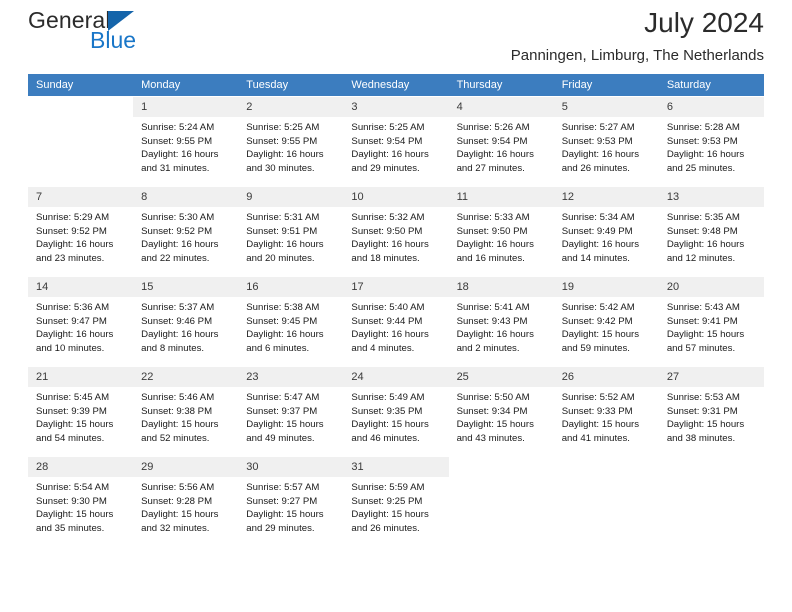 The image size is (792, 612). I want to click on day-number: 12, so click(606, 197).